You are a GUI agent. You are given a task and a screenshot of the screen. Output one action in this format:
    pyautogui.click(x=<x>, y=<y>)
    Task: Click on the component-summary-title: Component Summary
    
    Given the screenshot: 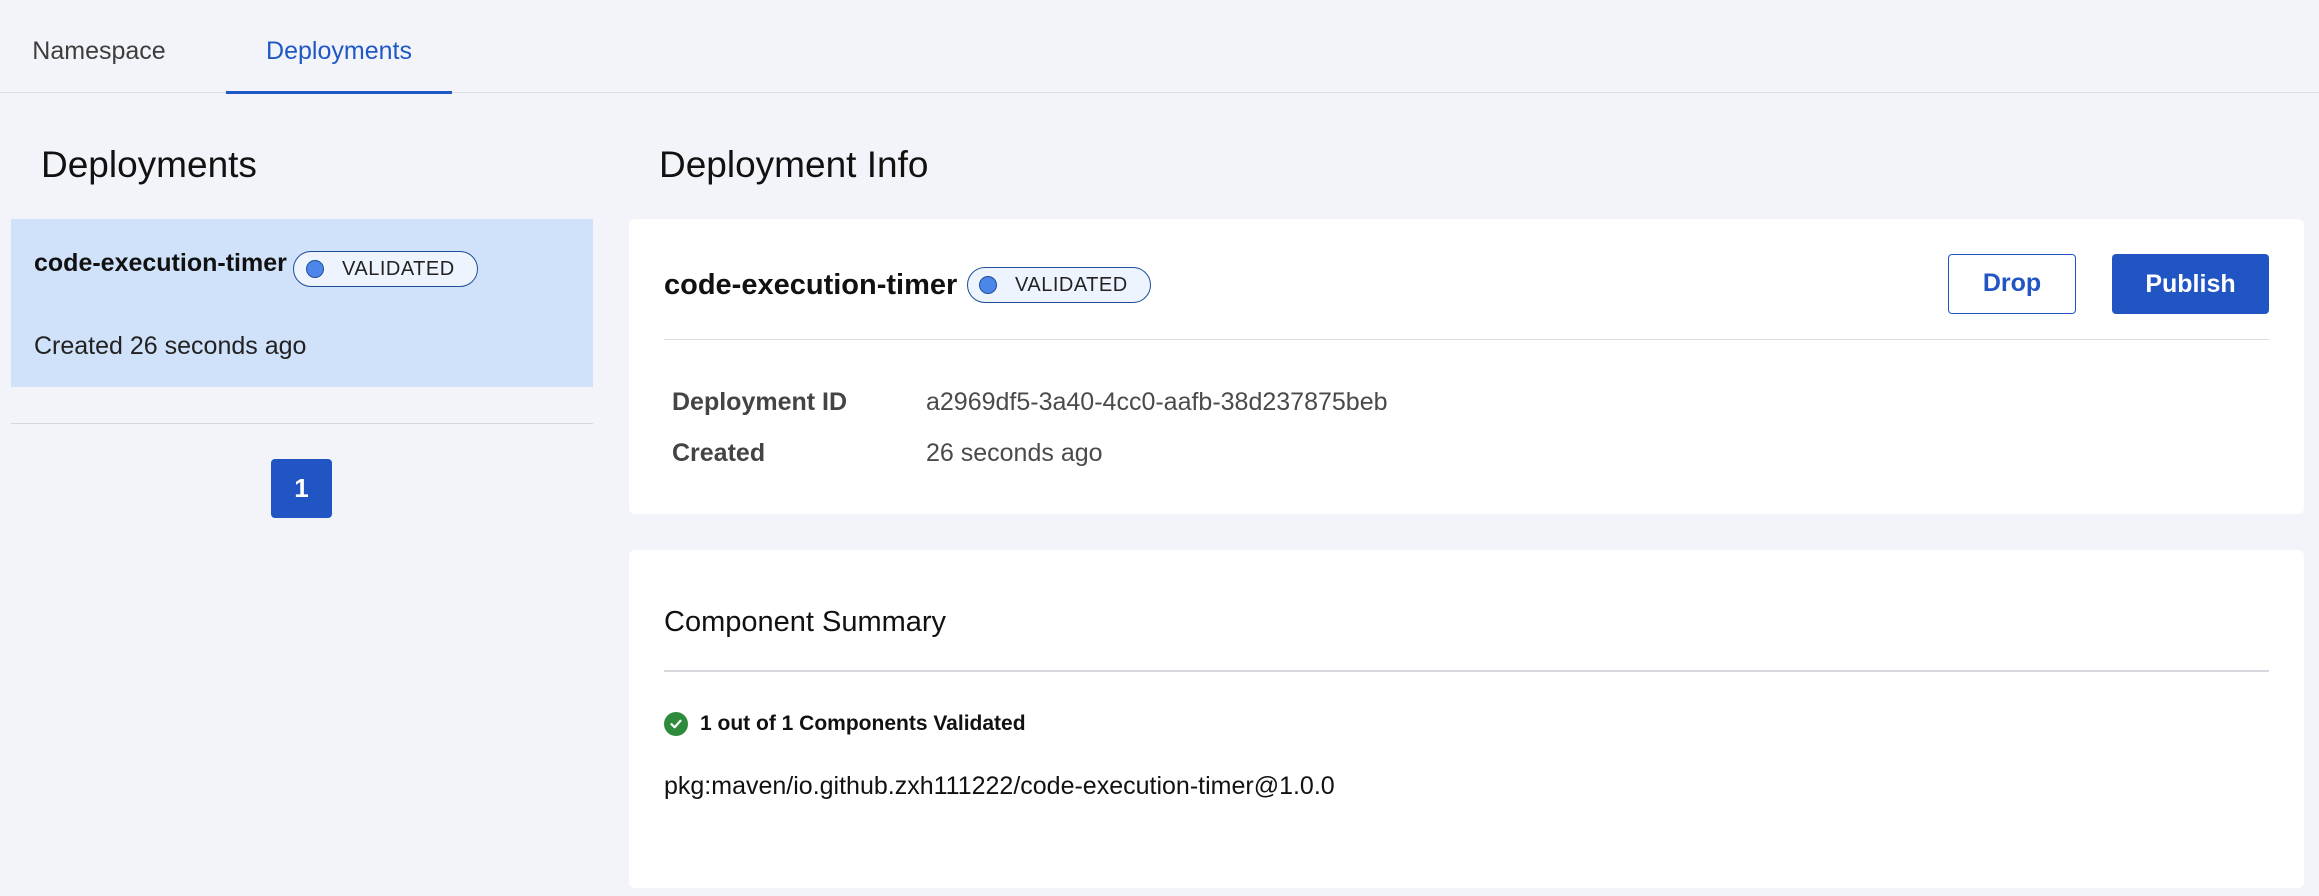 What is the action you would take?
    pyautogui.click(x=805, y=622)
    